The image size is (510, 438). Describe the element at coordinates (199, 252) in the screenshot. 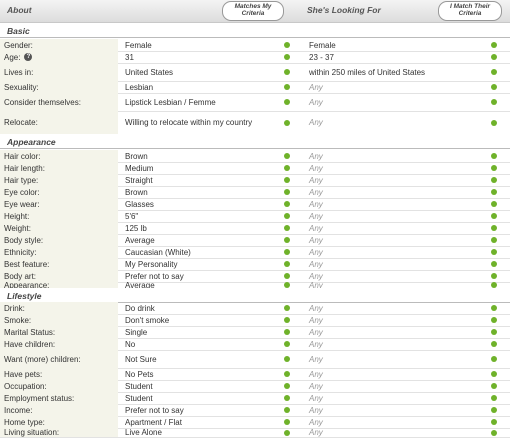

I see `row-value-cell: Caucasian (White)` at that location.